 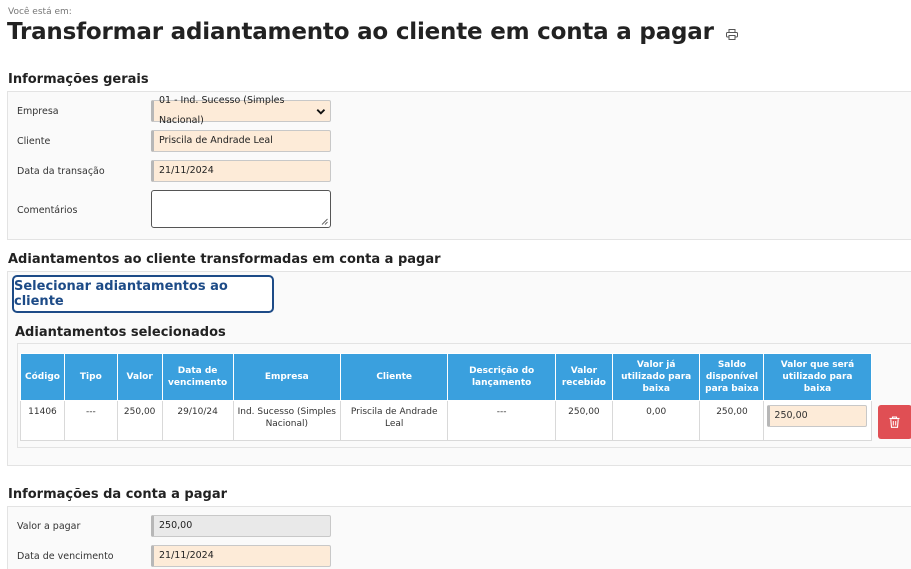 I want to click on breadcrumb: Você está em:, so click(x=40, y=12).